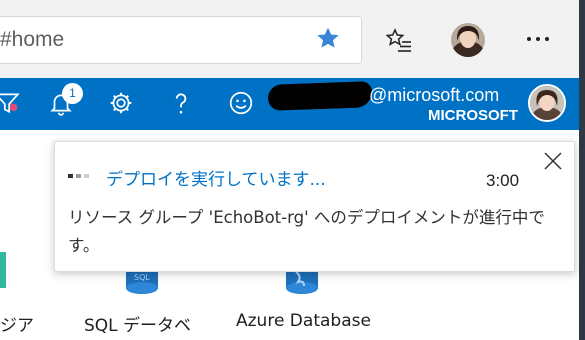  Describe the element at coordinates (434, 95) in the screenshot. I see `account-email: @microsoft.com` at that location.